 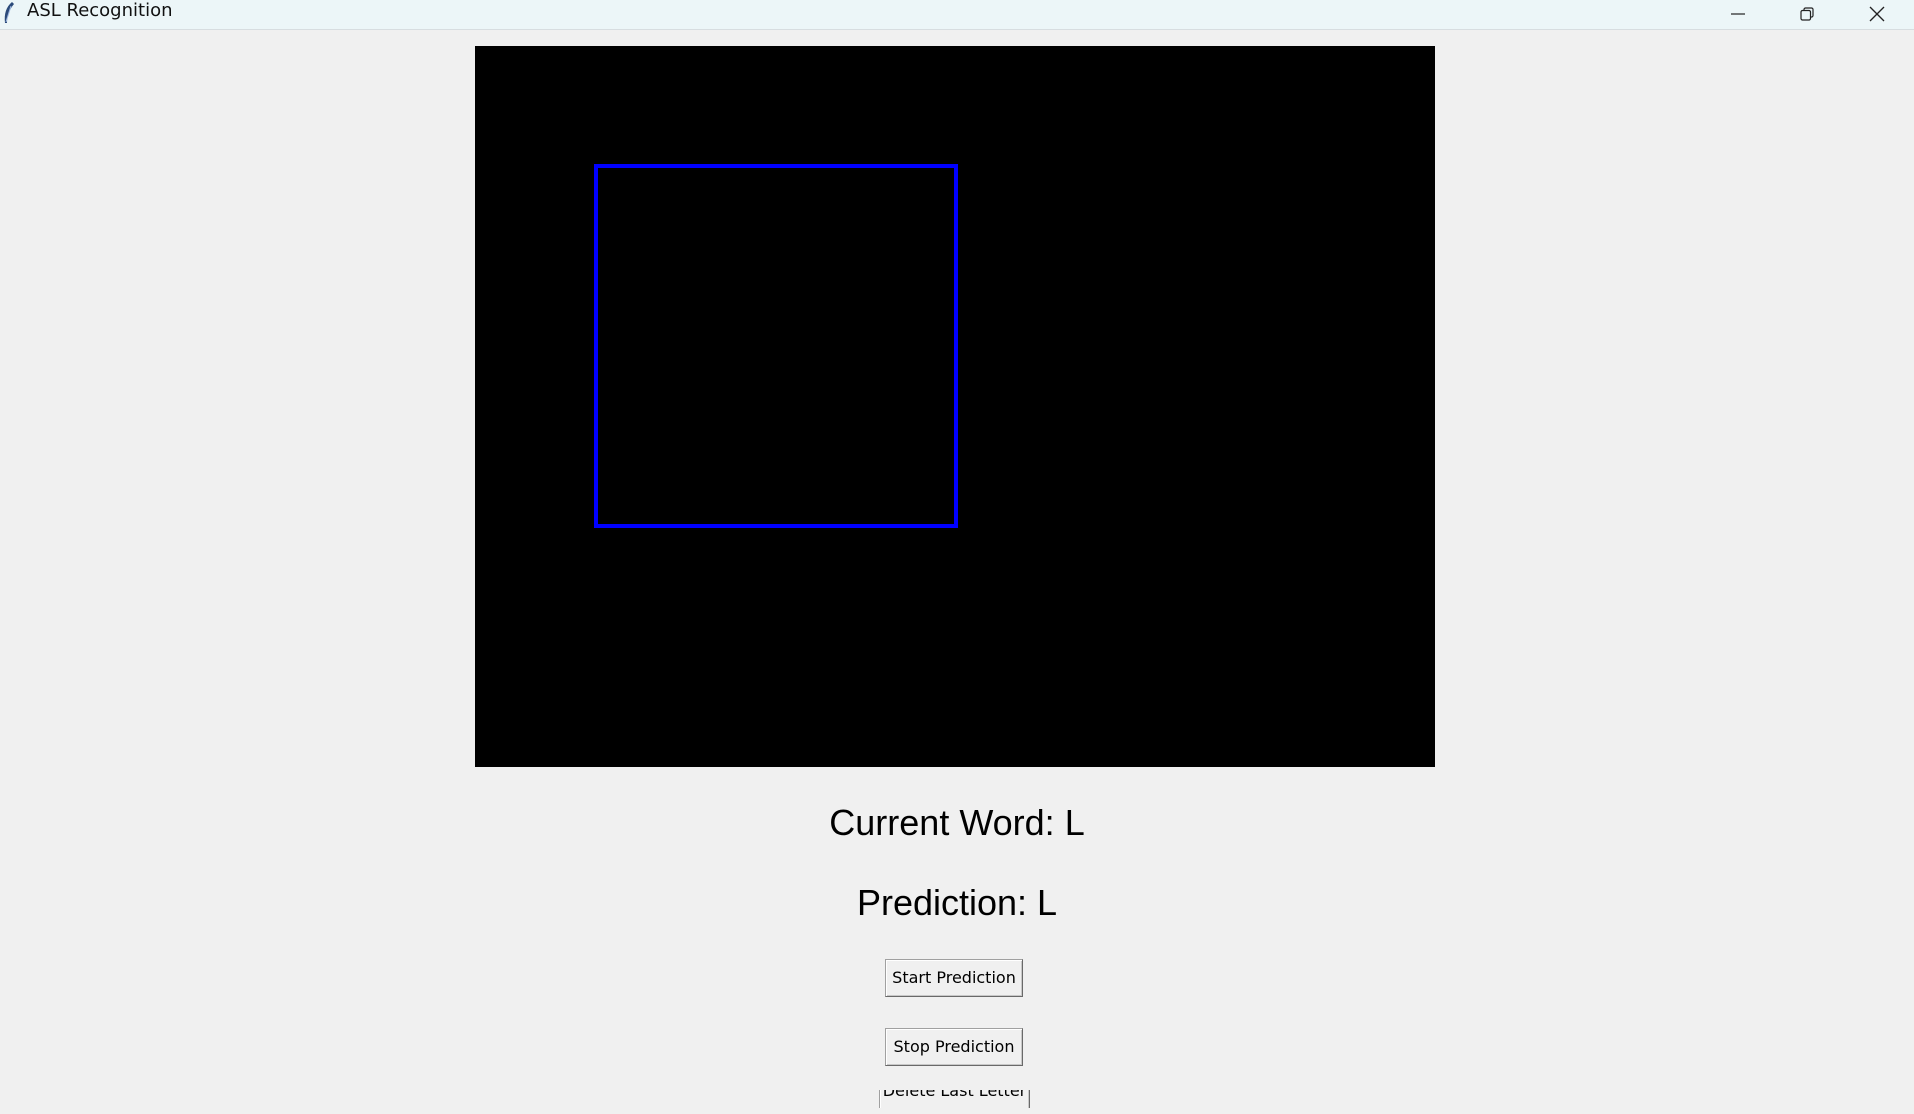 I want to click on minimize-icon, so click(x=1738, y=14).